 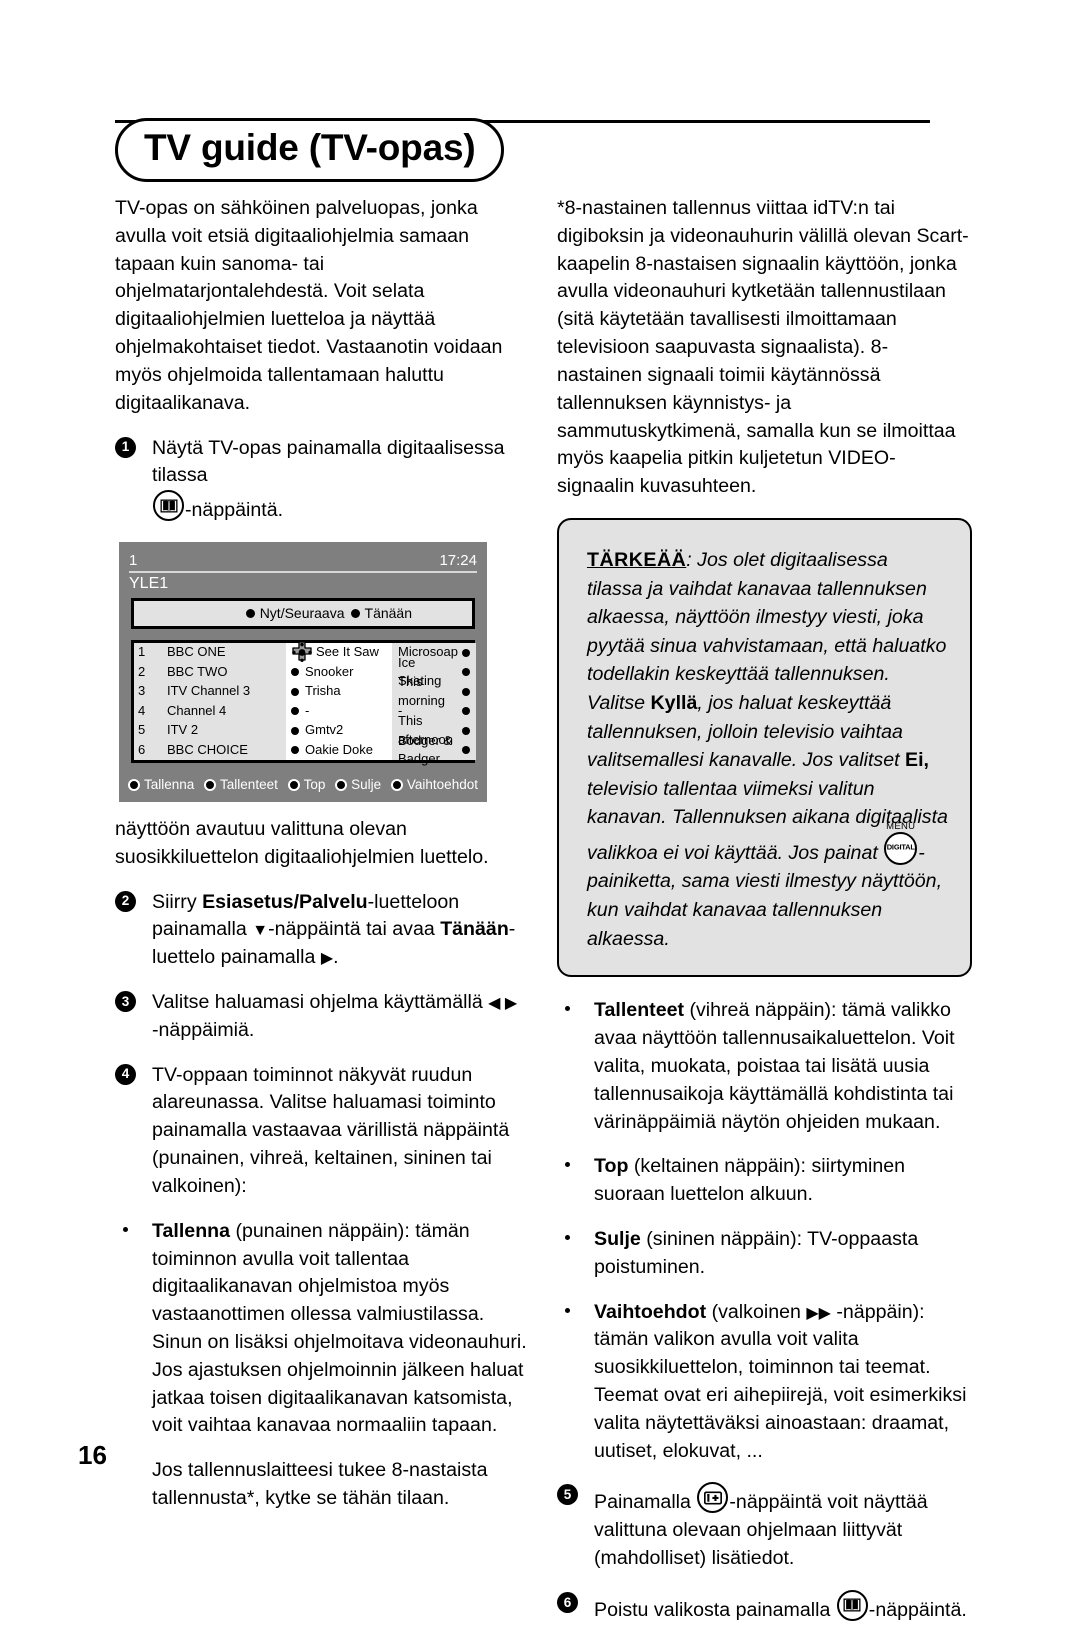 I want to click on table-row: 6 BBC CHOICE, so click(x=210, y=750).